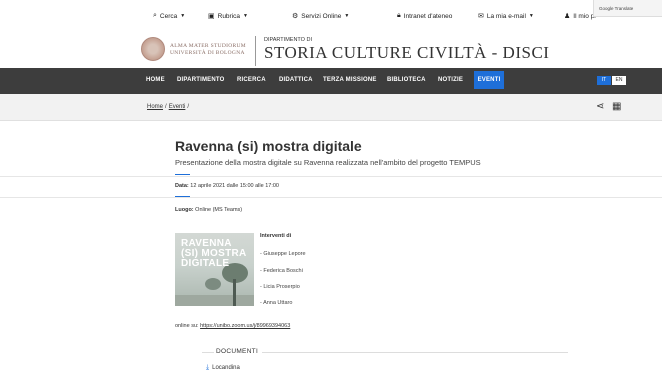 Image resolution: width=662 pixels, height=373 pixels. What do you see at coordinates (213, 284) in the screenshot?
I see `poster-tree` at bounding box center [213, 284].